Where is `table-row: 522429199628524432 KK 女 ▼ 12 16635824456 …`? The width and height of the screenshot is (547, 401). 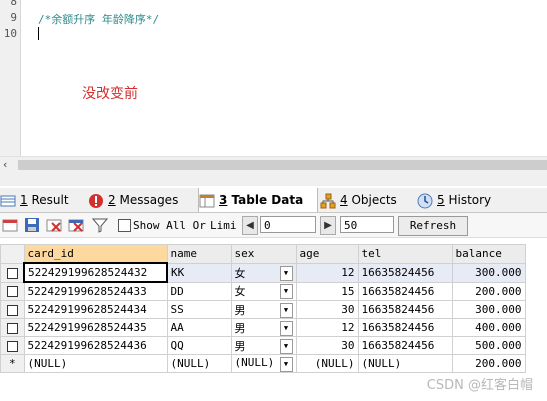
table-row: 522429199628524432 KK 女 ▼ 12 16635824456 … is located at coordinates (263, 272).